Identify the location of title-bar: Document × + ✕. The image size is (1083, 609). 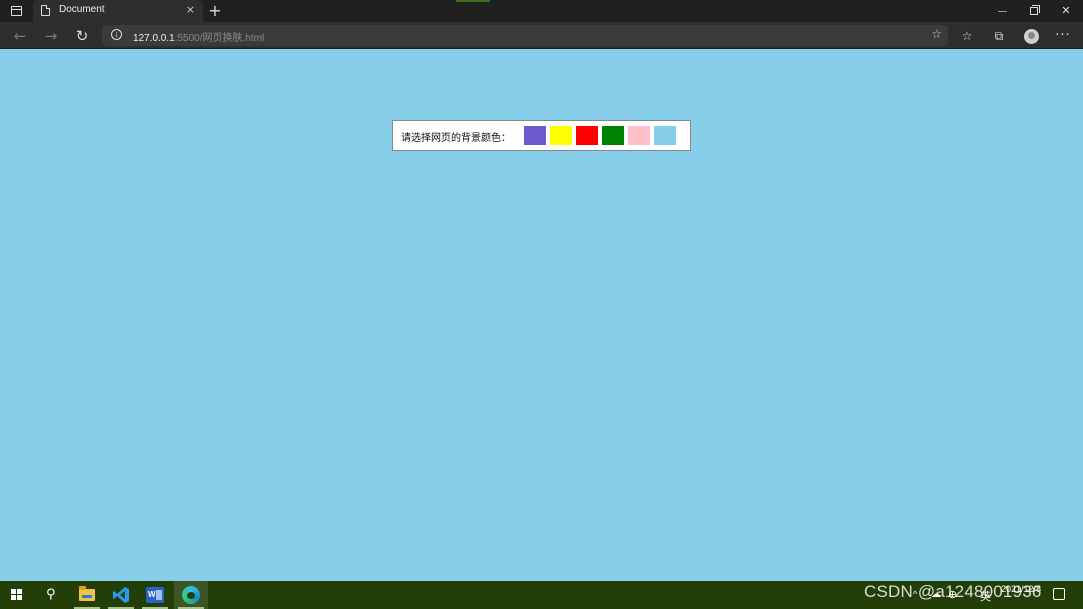
(541, 11).